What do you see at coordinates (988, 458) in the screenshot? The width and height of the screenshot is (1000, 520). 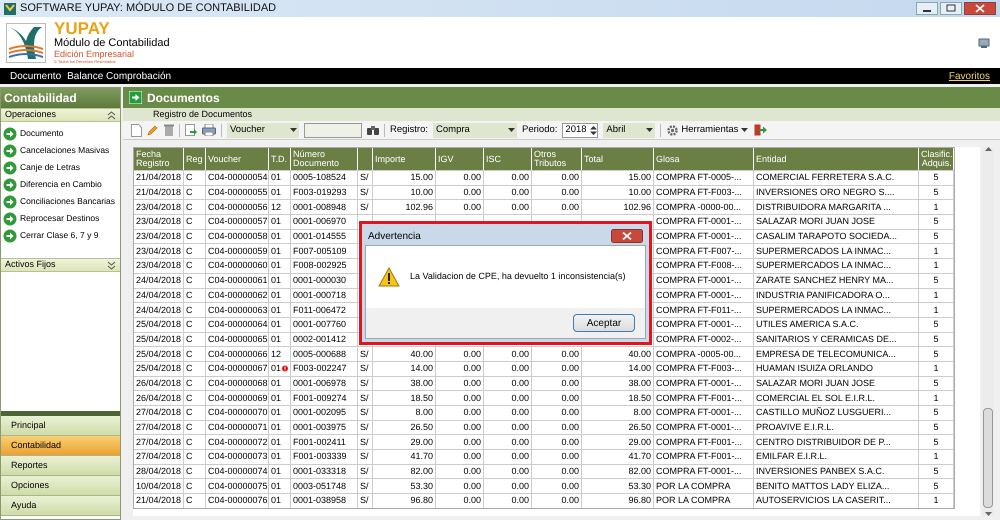 I see `scroll-thumb` at bounding box center [988, 458].